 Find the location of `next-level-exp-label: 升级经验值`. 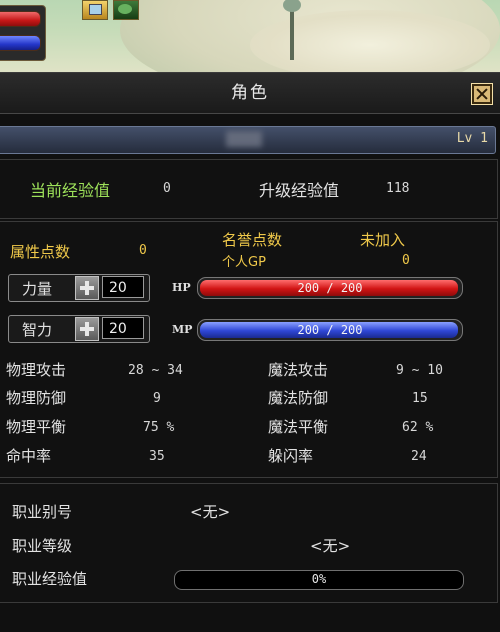

next-level-exp-label: 升级经验值 is located at coordinates (299, 190).